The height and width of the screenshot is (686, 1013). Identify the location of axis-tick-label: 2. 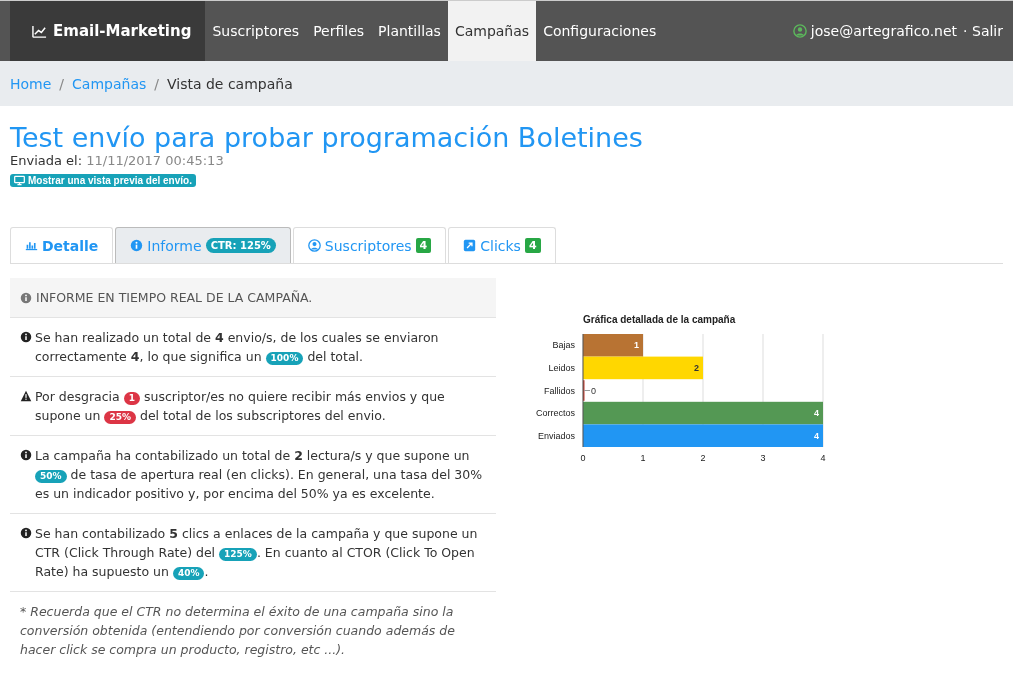
(703, 458).